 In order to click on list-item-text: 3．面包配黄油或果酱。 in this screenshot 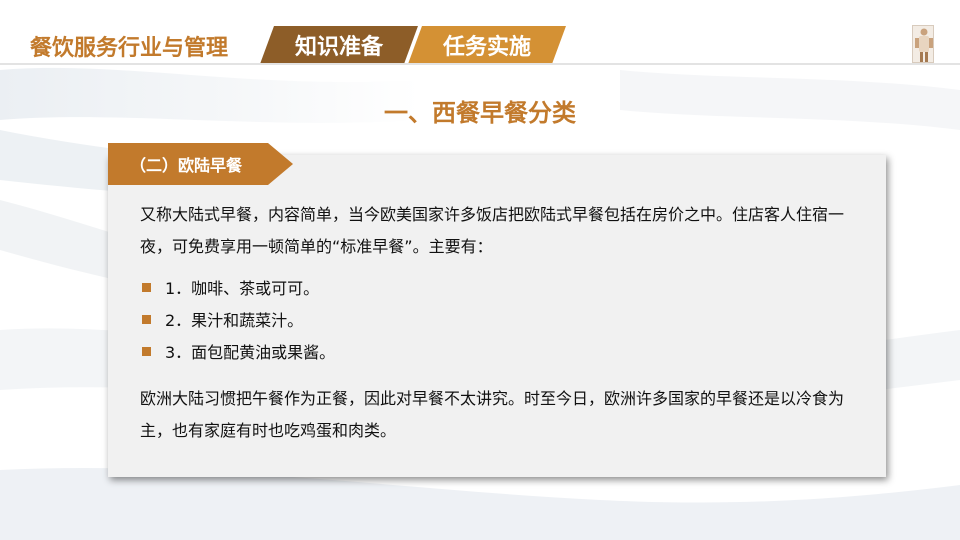, I will do `click(250, 352)`.